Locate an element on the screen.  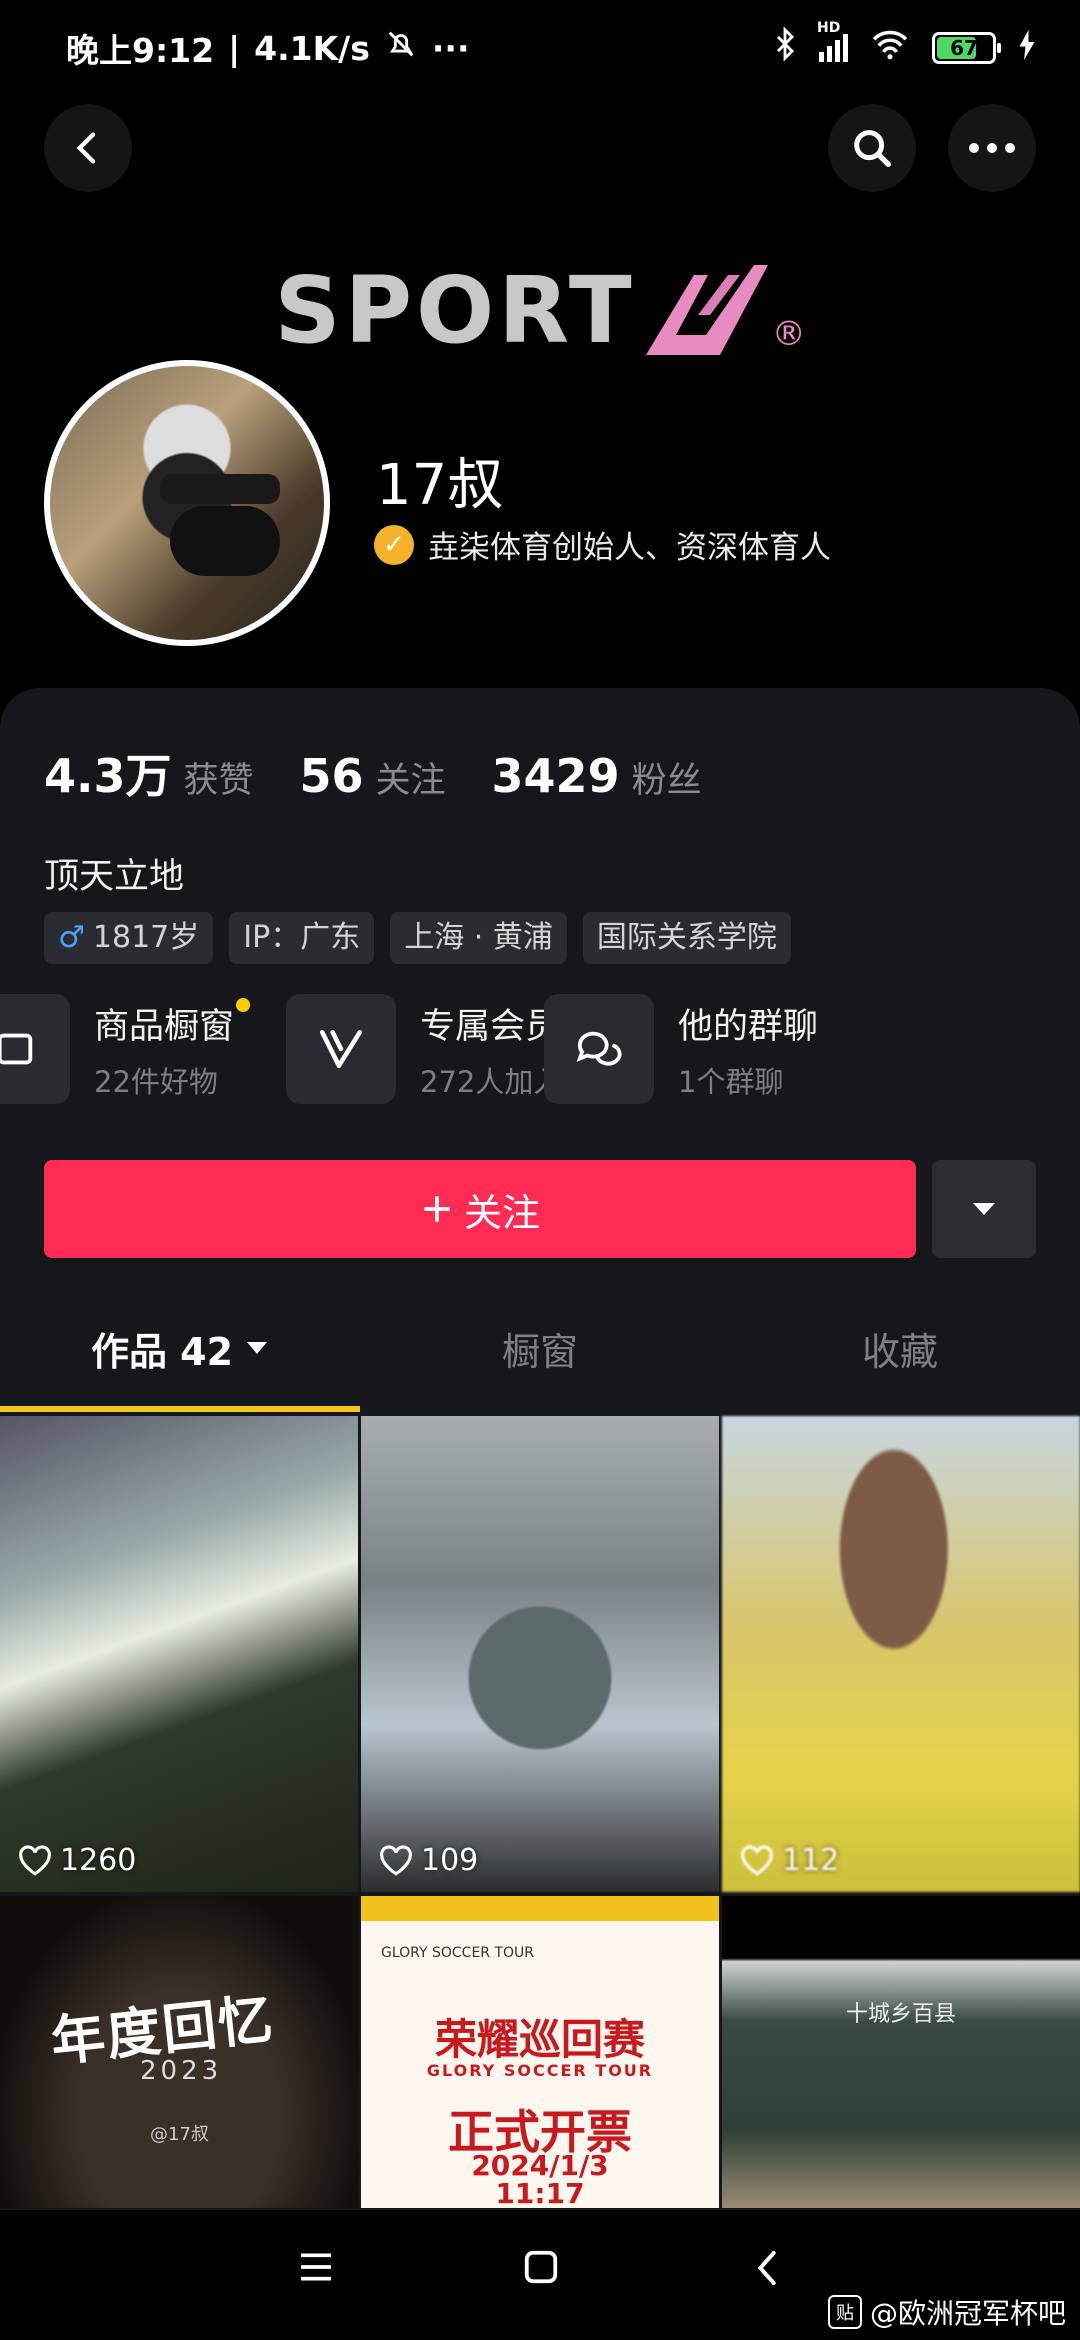
avatar is located at coordinates (187, 503).